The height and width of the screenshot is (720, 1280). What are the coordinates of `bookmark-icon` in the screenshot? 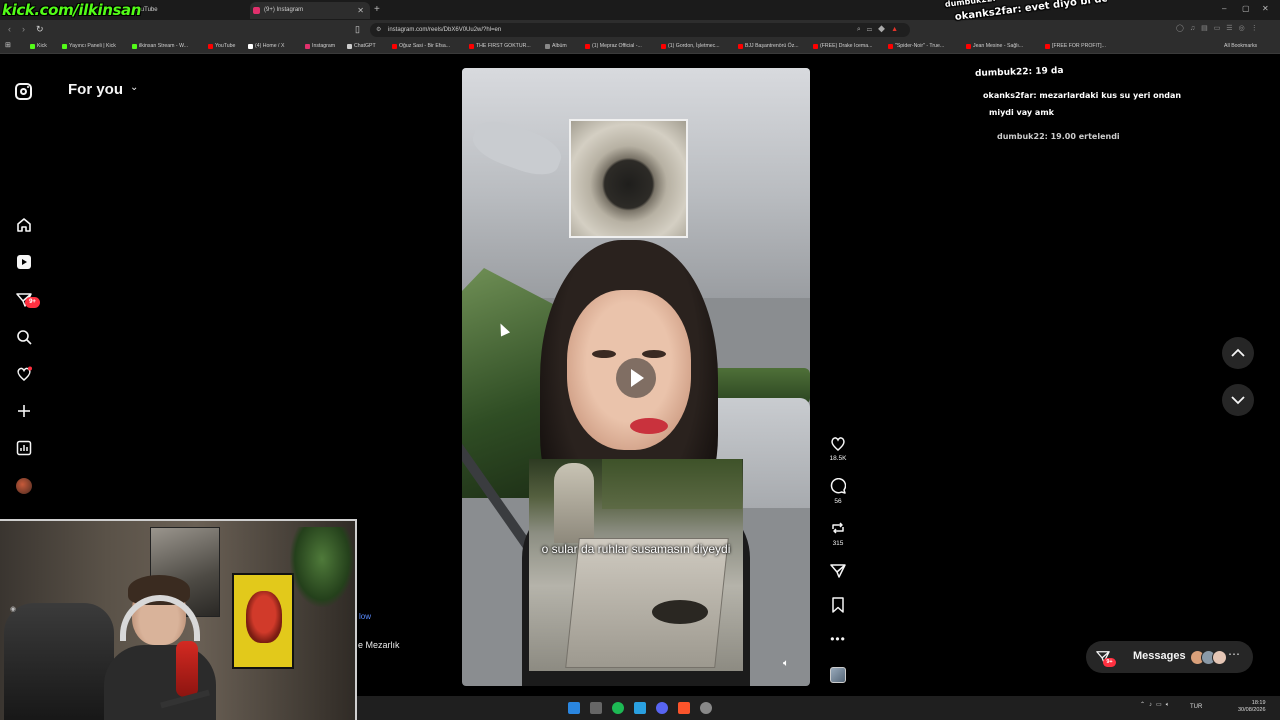 It's located at (838, 605).